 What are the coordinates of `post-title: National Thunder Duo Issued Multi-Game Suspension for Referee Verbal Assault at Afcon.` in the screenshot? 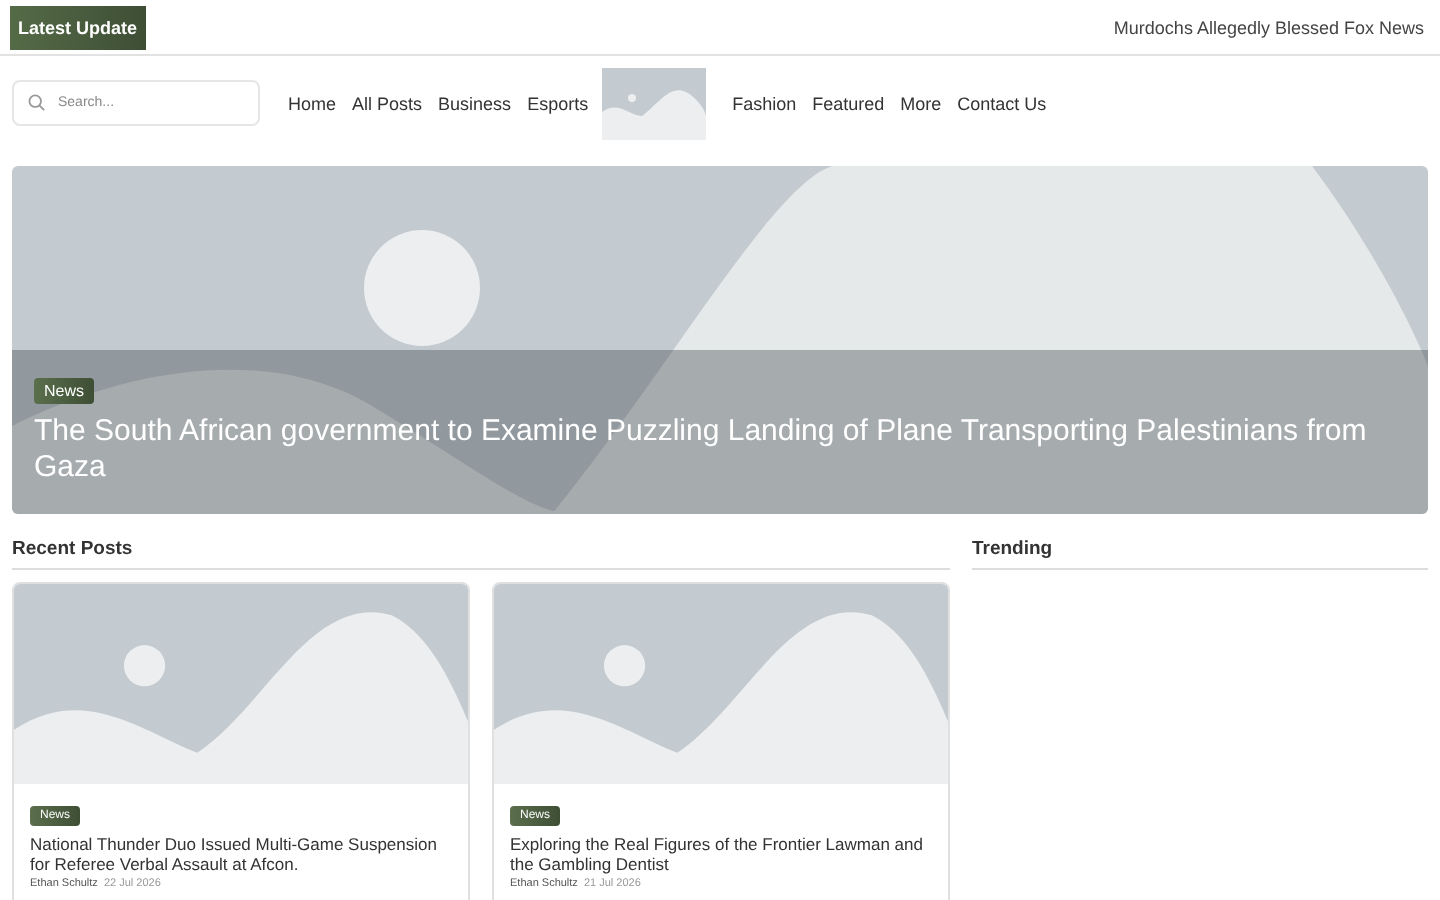 It's located at (241, 854).